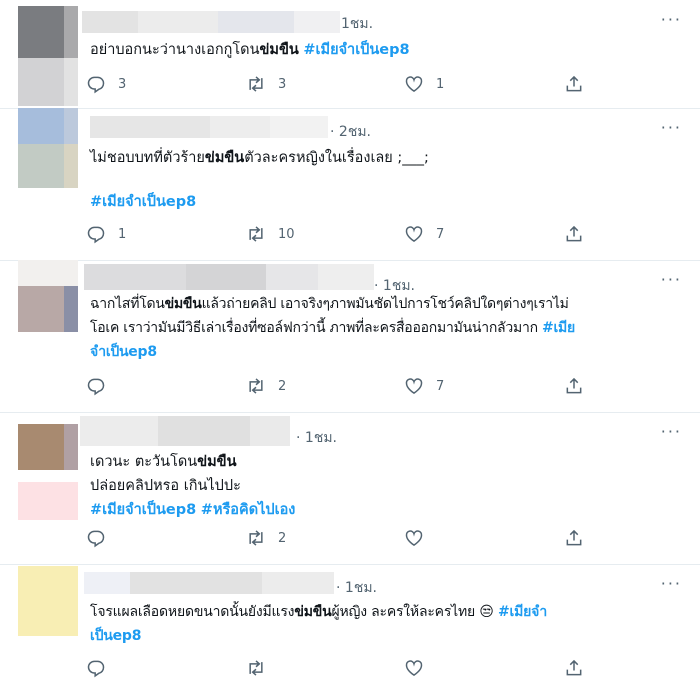 The image size is (700, 686). What do you see at coordinates (123, 352) in the screenshot?
I see `hashtag-link: จำเป็นep8` at bounding box center [123, 352].